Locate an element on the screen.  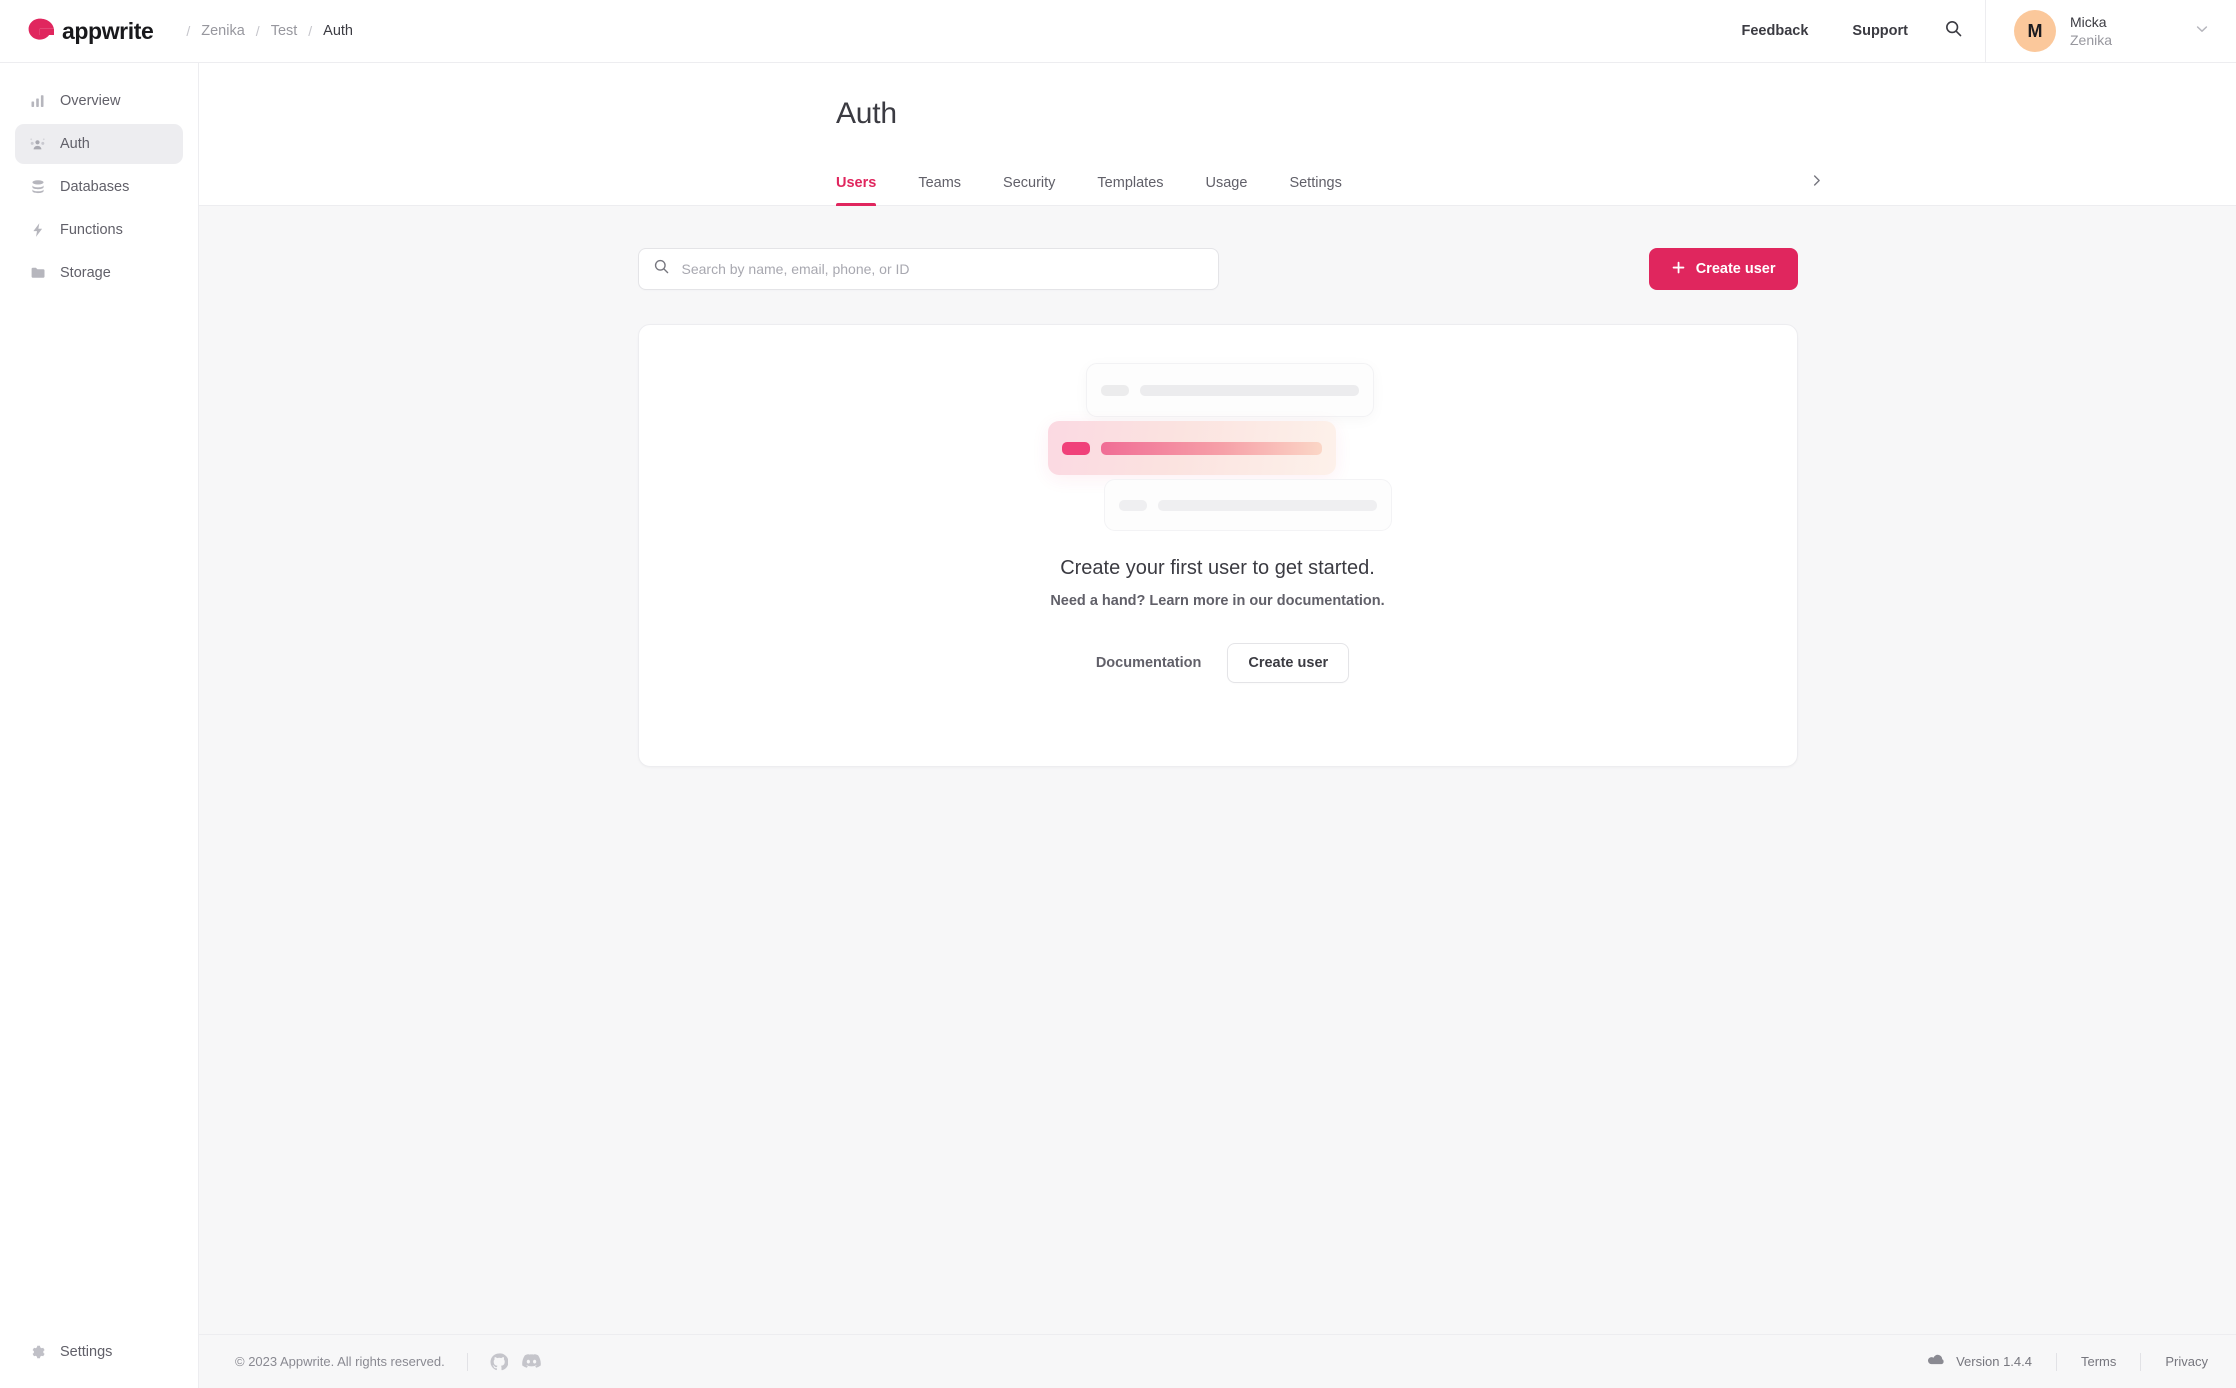
empty-state-actions: Documentation Create user is located at coordinates (1218, 663).